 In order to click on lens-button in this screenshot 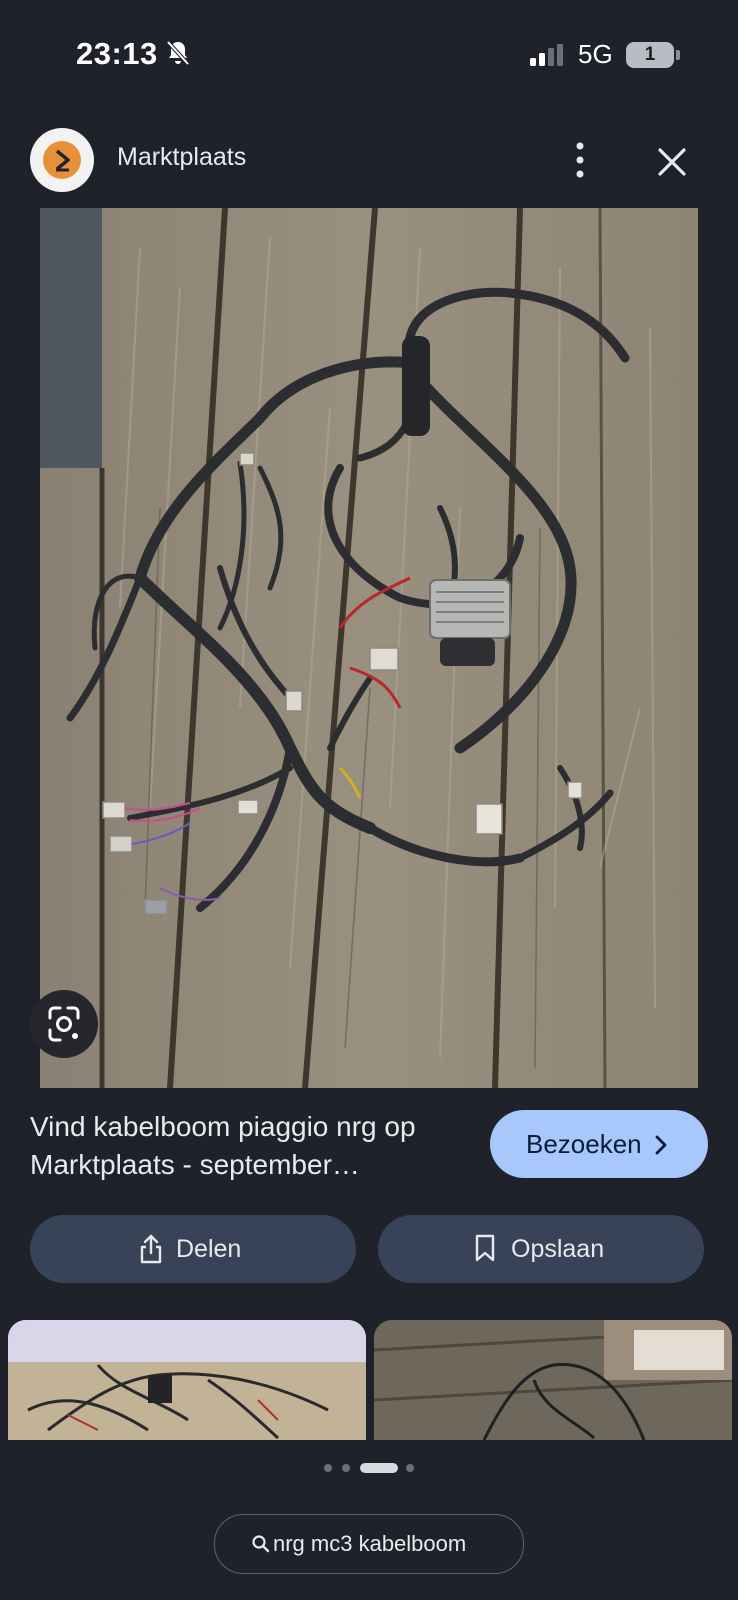, I will do `click(64, 1024)`.